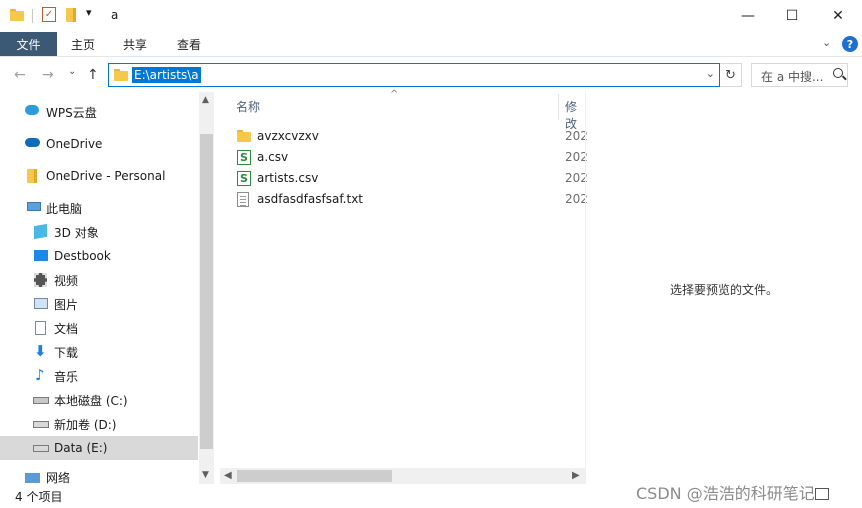 The width and height of the screenshot is (862, 508). What do you see at coordinates (725, 493) in the screenshot?
I see `watermark: CSDN @浩浩的科研笔记` at bounding box center [725, 493].